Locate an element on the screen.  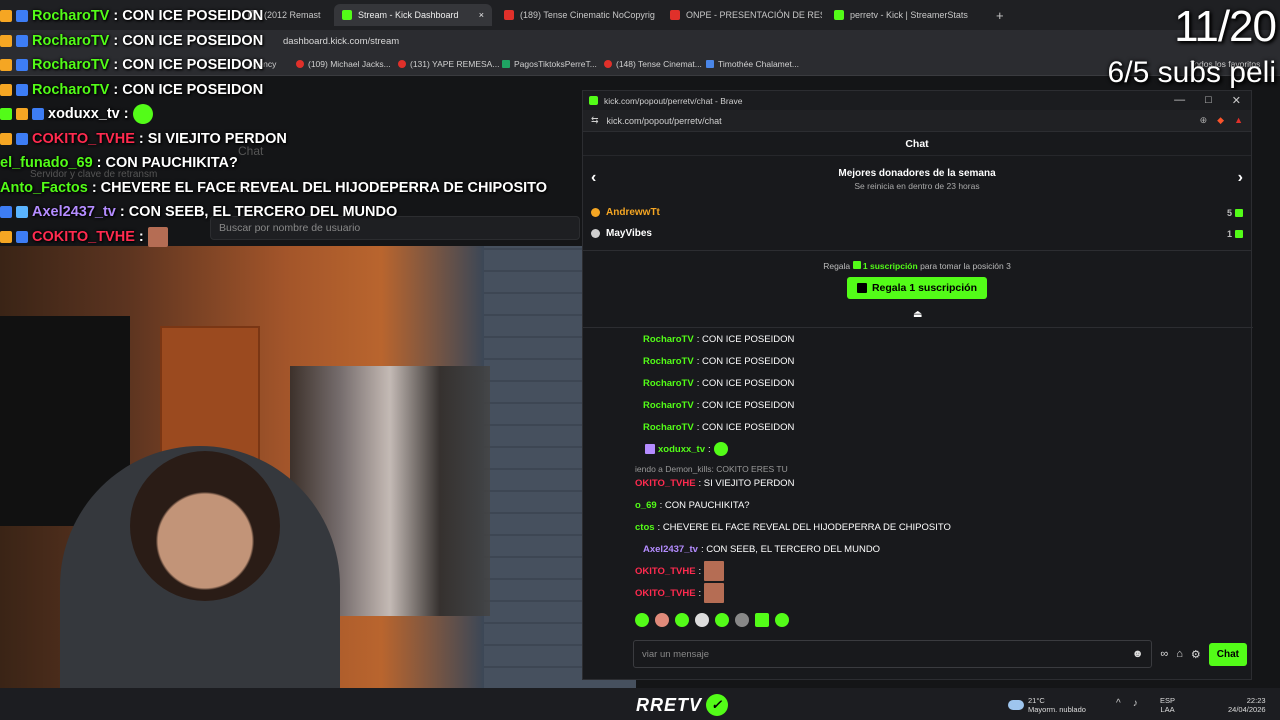
gold-rank-icon is located at coordinates (595, 212).